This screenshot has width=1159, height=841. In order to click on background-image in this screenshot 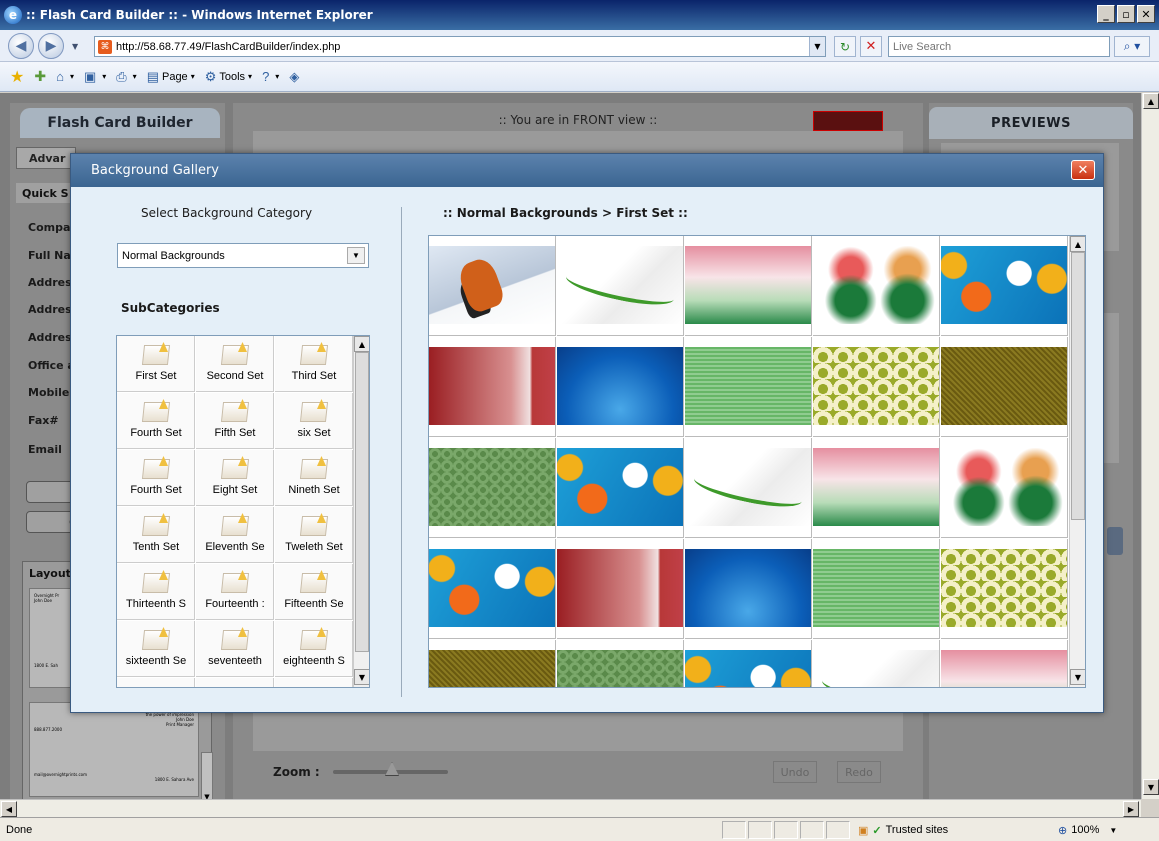, I will do `click(876, 588)`.